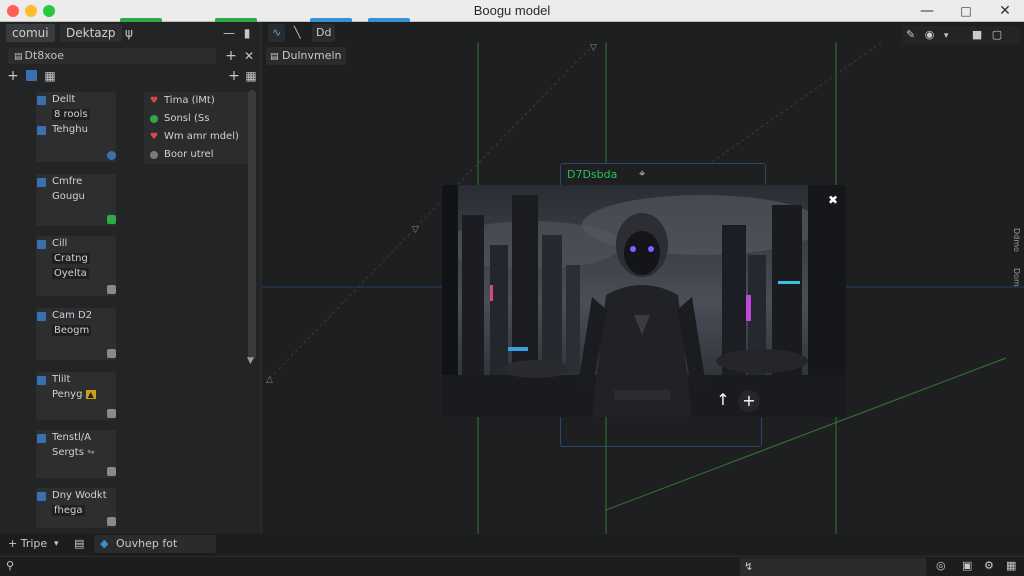  I want to click on property-label: Tima (lMt), so click(189, 100).